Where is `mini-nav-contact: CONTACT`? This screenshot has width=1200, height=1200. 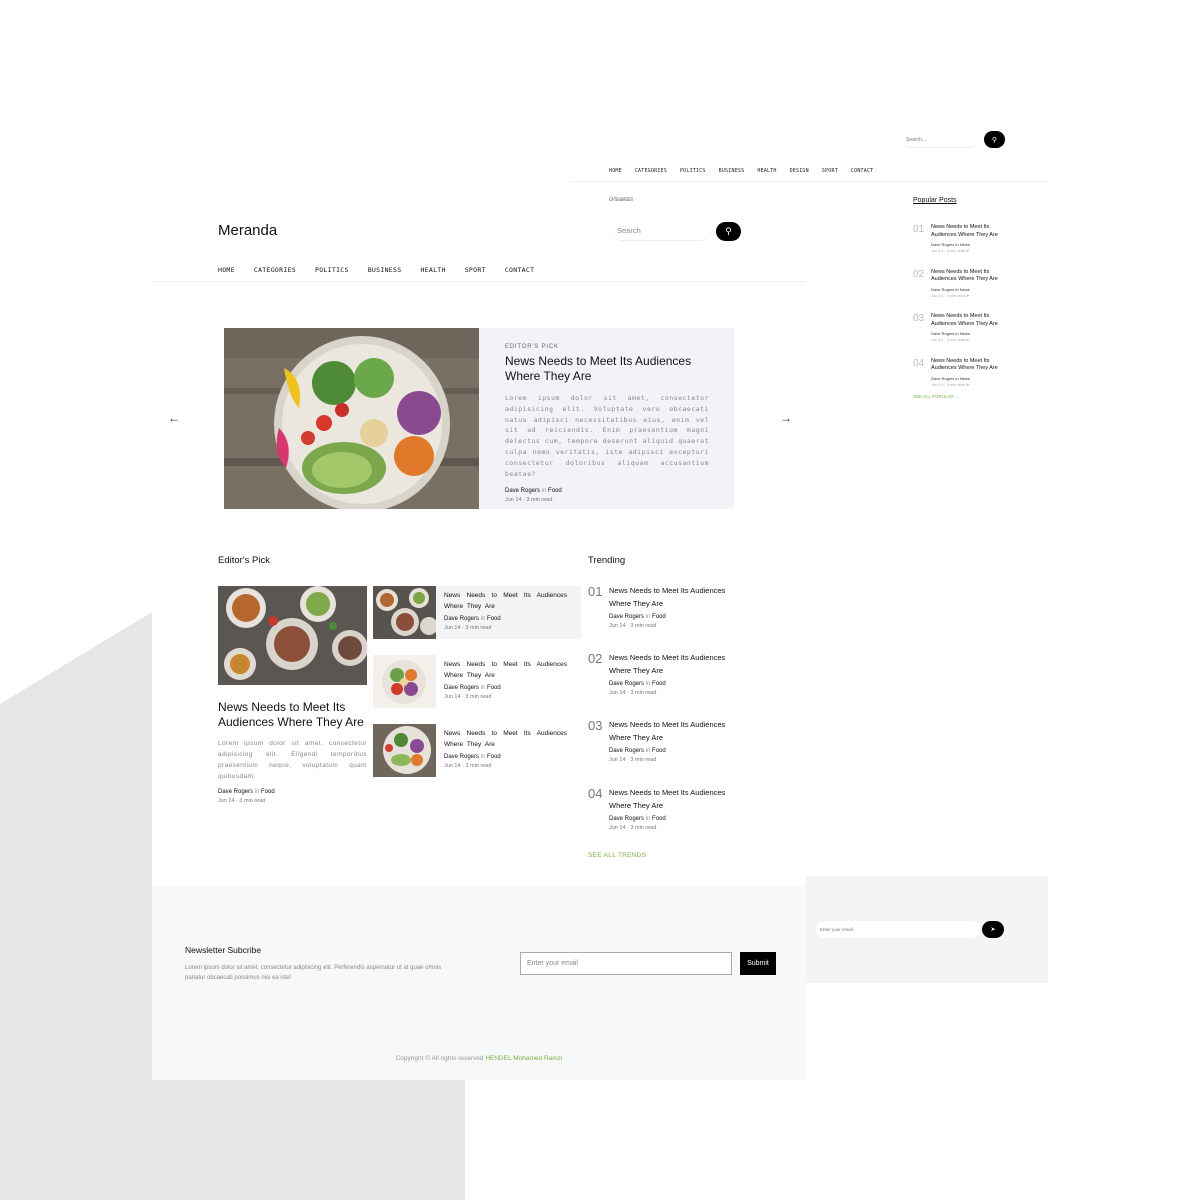 mini-nav-contact: CONTACT is located at coordinates (862, 171).